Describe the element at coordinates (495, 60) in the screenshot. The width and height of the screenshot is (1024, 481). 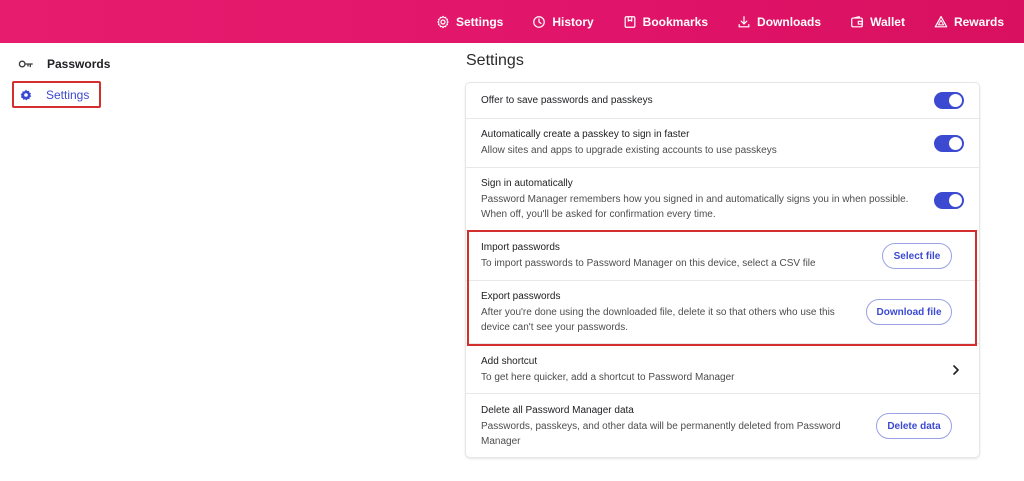
I see `page-title: Settings` at that location.